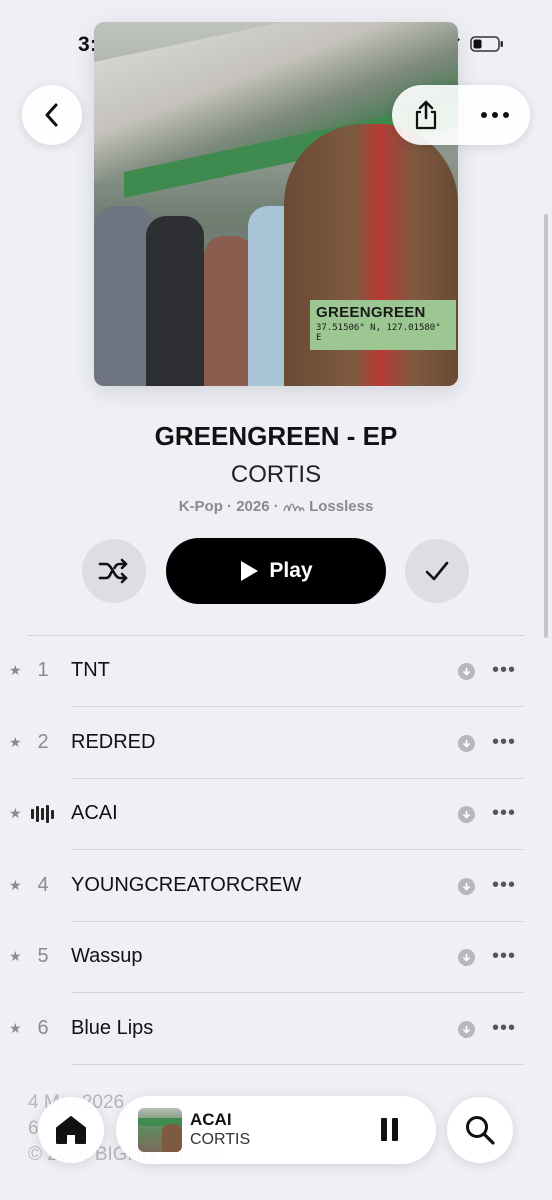 The image size is (552, 1200). What do you see at coordinates (43, 1028) in the screenshot?
I see `track-number: 6` at bounding box center [43, 1028].